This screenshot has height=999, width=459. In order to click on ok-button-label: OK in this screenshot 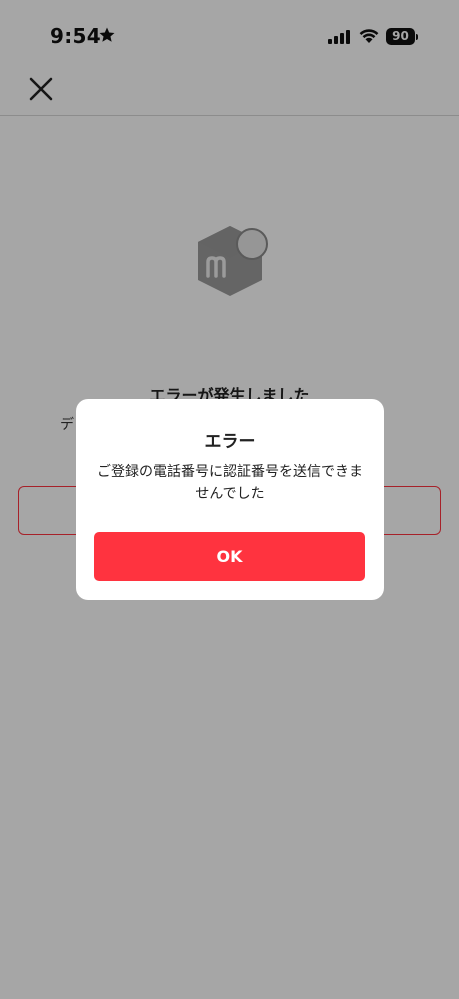, I will do `click(229, 556)`.